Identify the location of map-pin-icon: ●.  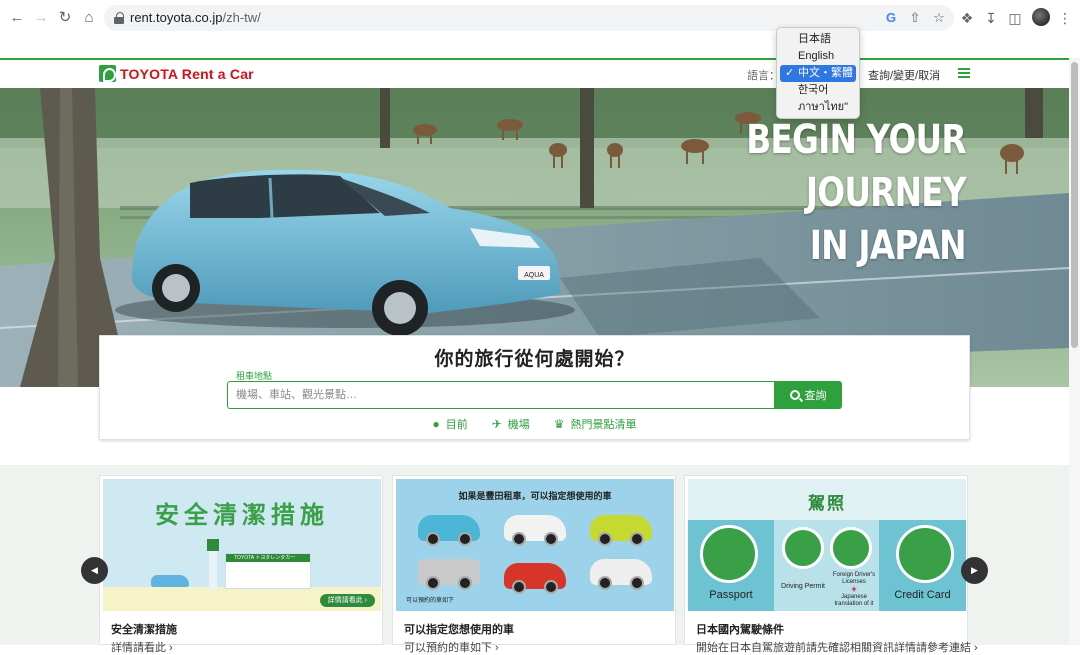
(436, 424).